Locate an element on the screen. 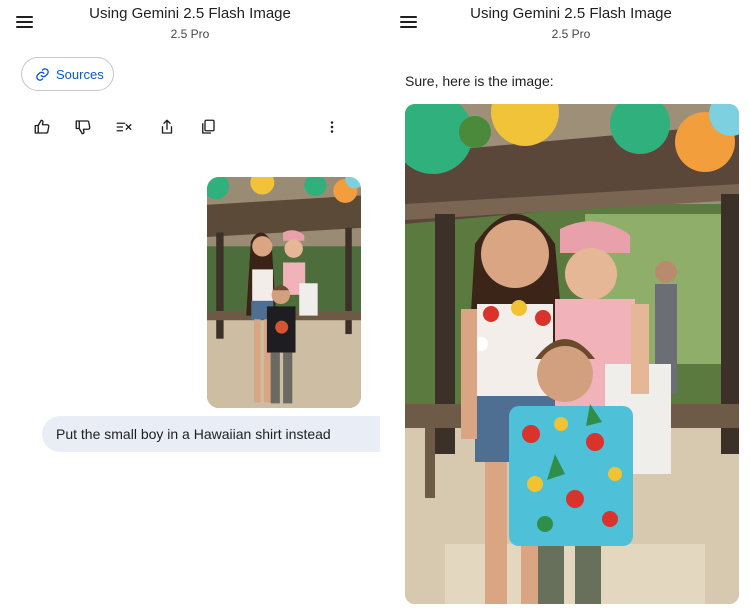 The image size is (750, 610). share-icon is located at coordinates (167, 127).